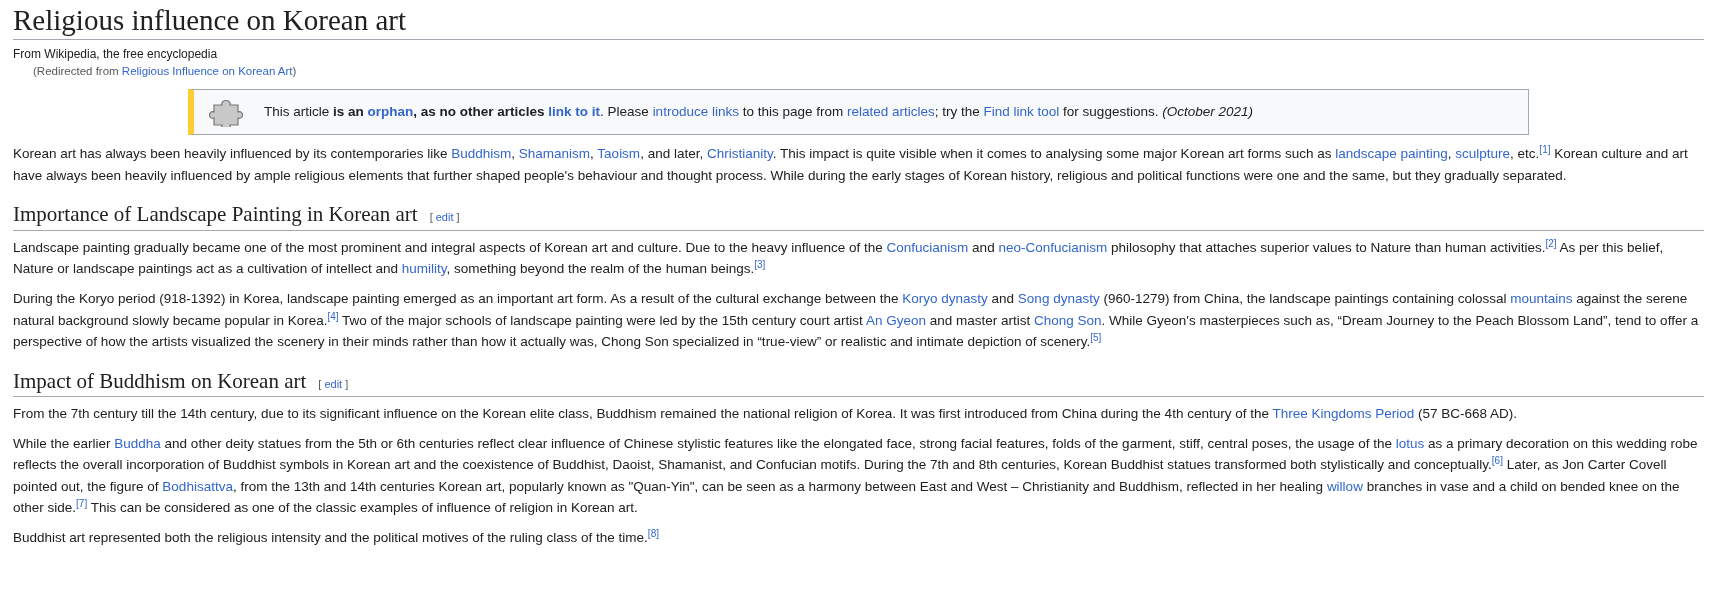 This screenshot has height=614, width=1717. I want to click on reference-link: [8], so click(653, 534).